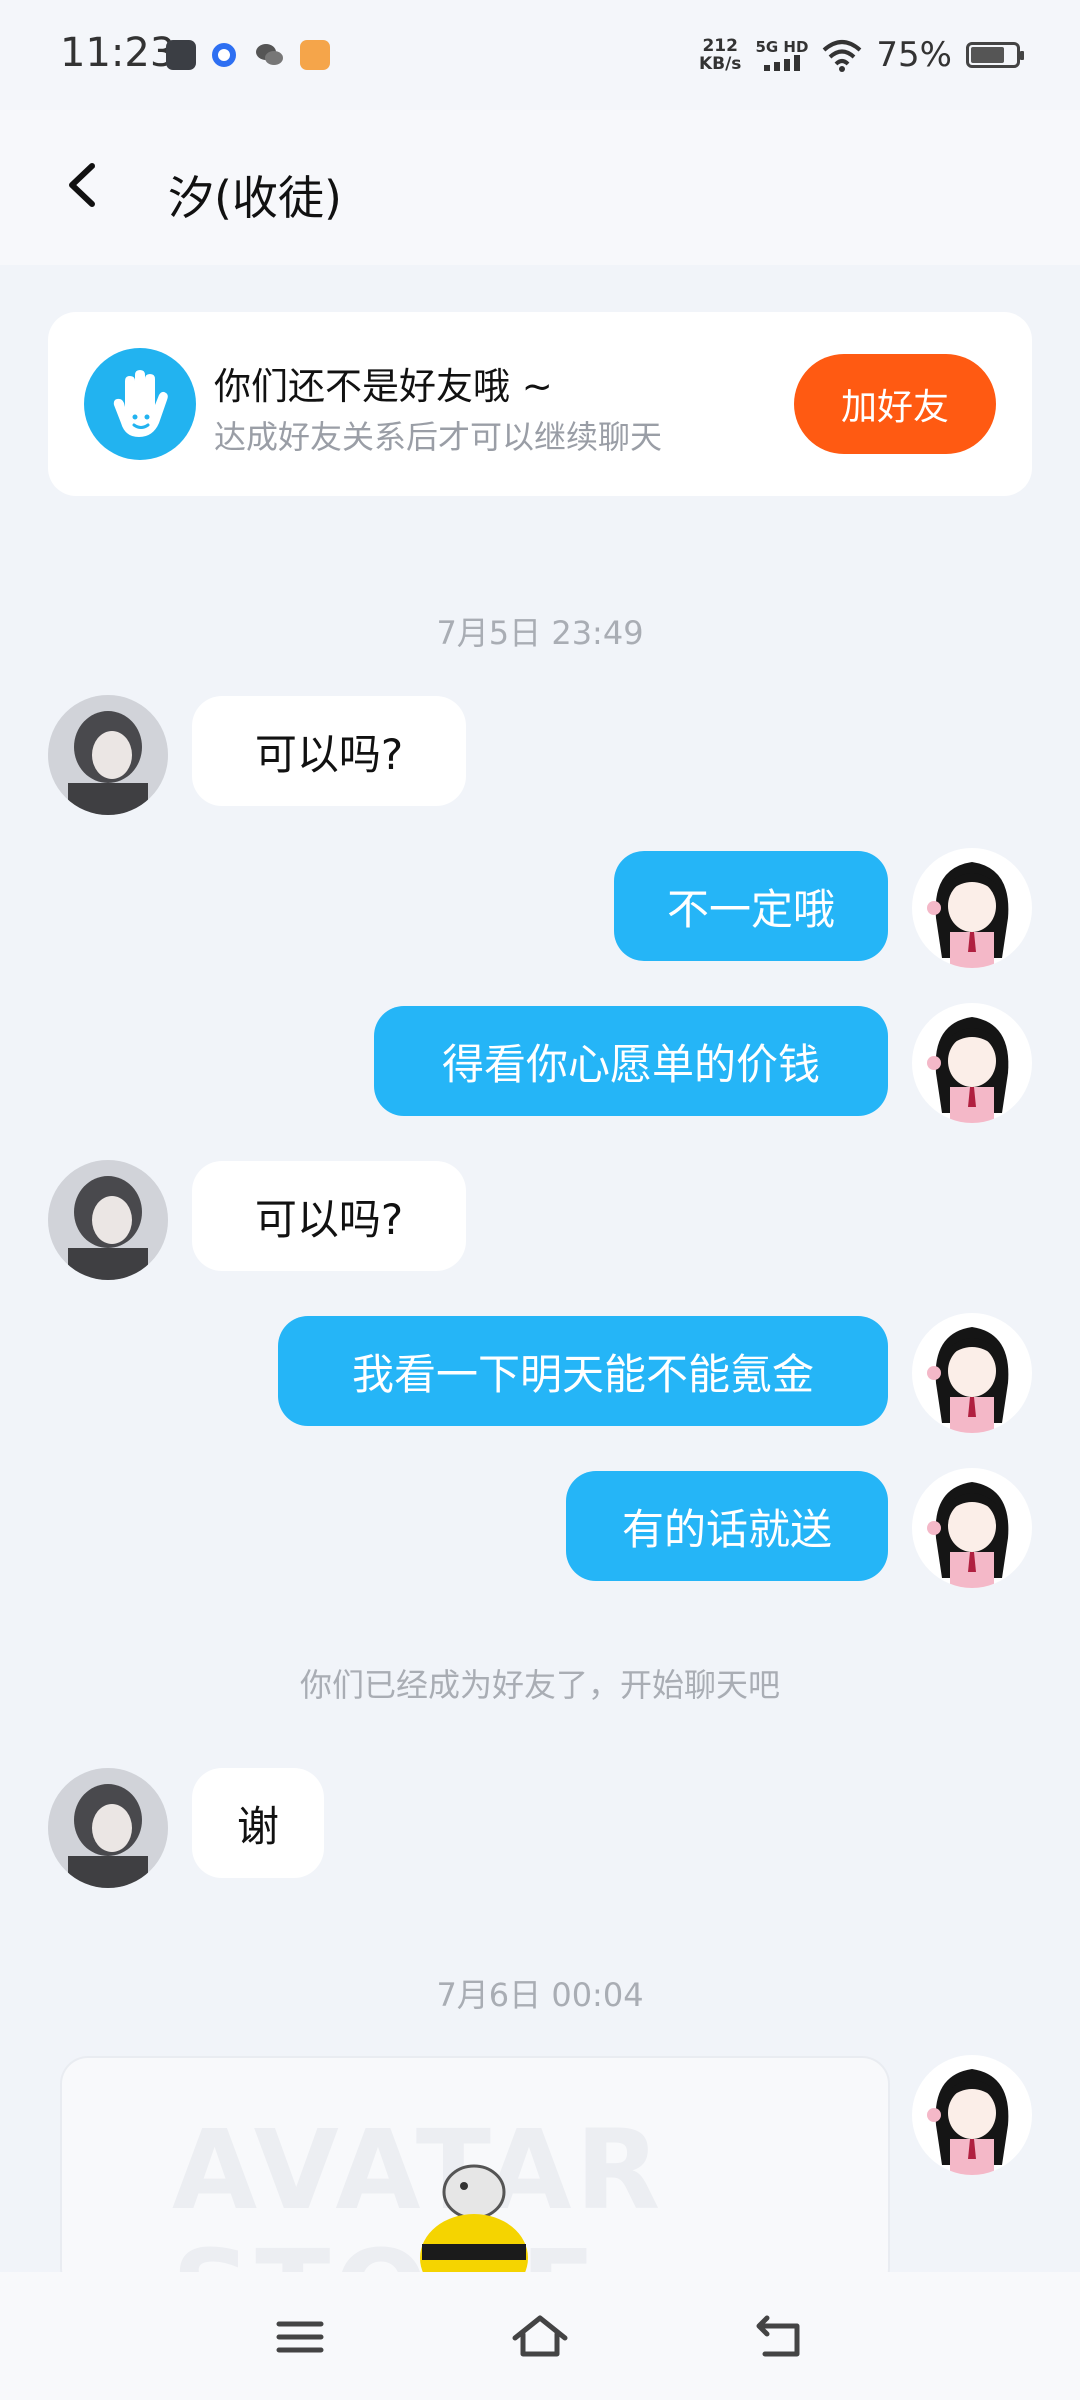 This screenshot has height=2400, width=1080. Describe the element at coordinates (383, 386) in the screenshot. I see `banner-title: 你们还不是好友哦 ~` at that location.